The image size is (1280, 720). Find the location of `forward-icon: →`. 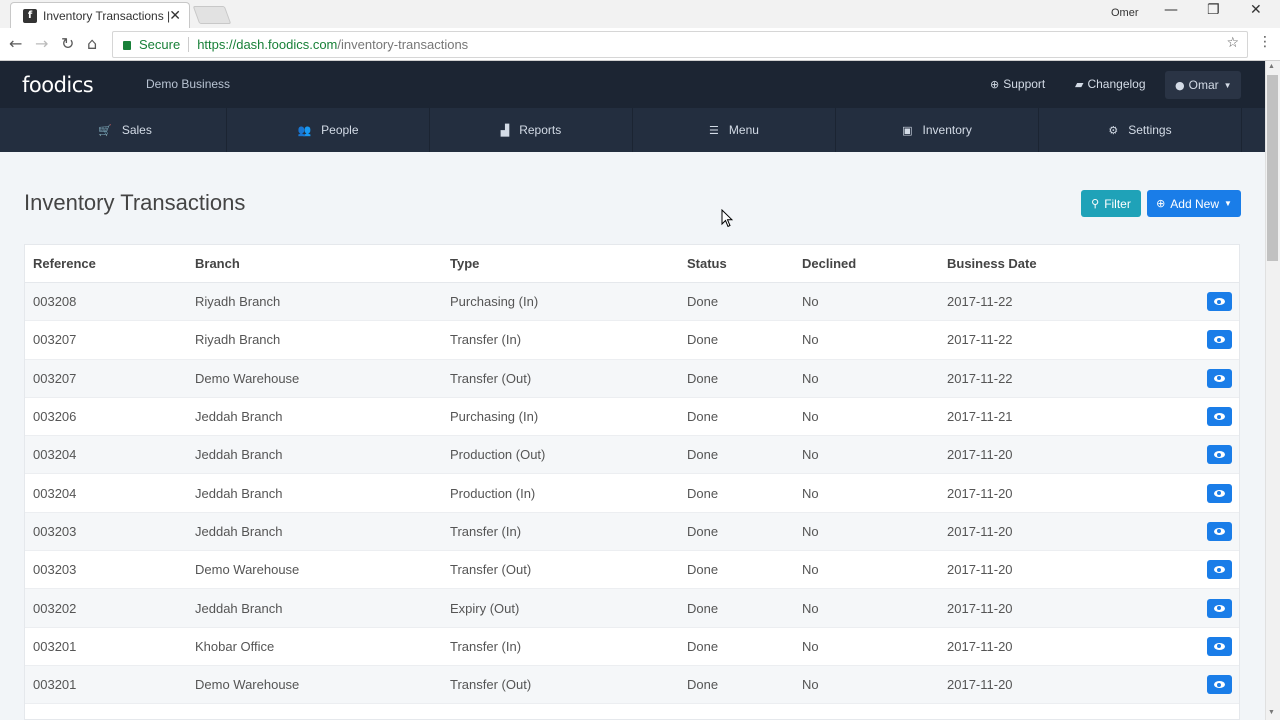

forward-icon: → is located at coordinates (41, 43).